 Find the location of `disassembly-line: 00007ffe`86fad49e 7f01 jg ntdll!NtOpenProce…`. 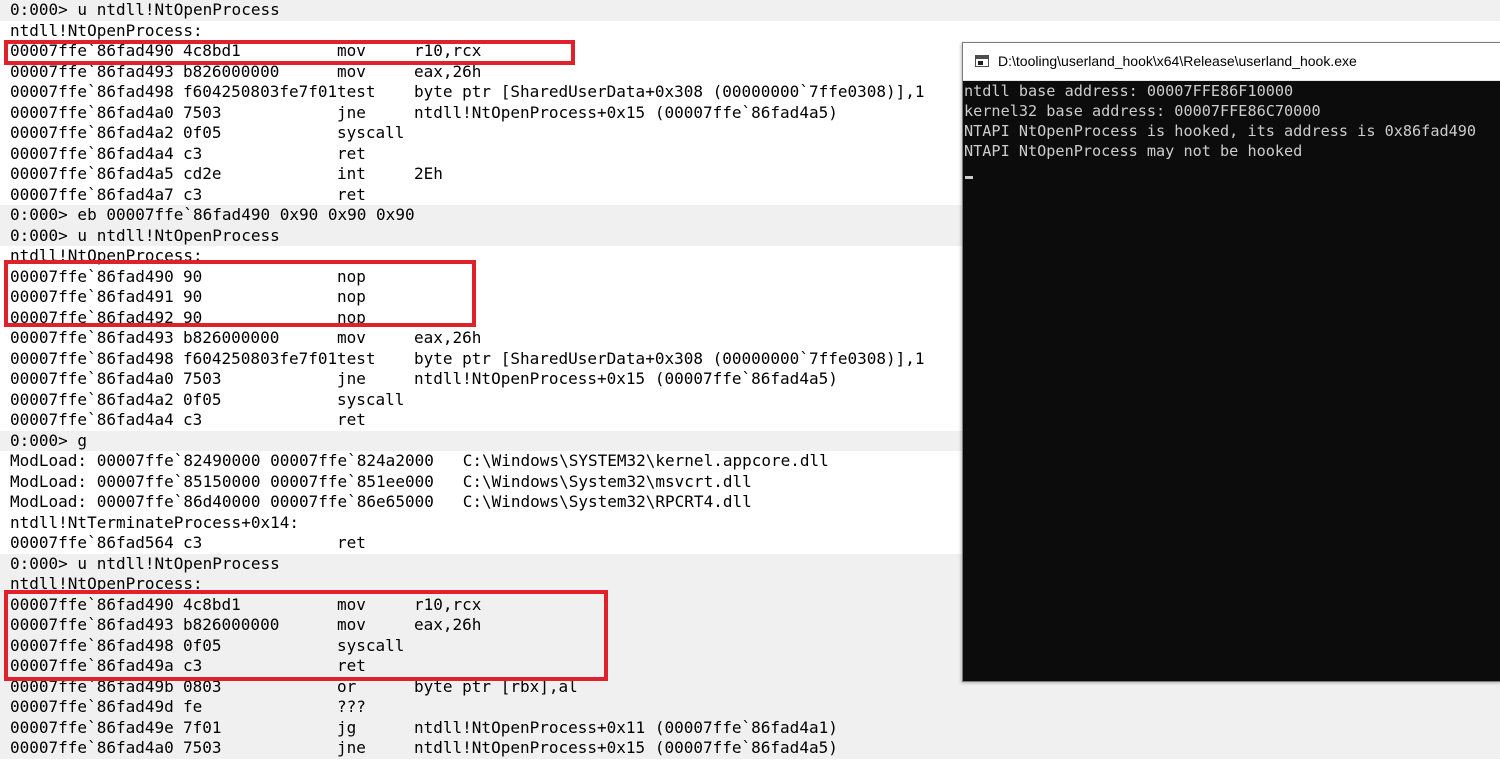

disassembly-line: 00007ffe`86fad49e 7f01 jg ntdll!NtOpenProce… is located at coordinates (750, 727).